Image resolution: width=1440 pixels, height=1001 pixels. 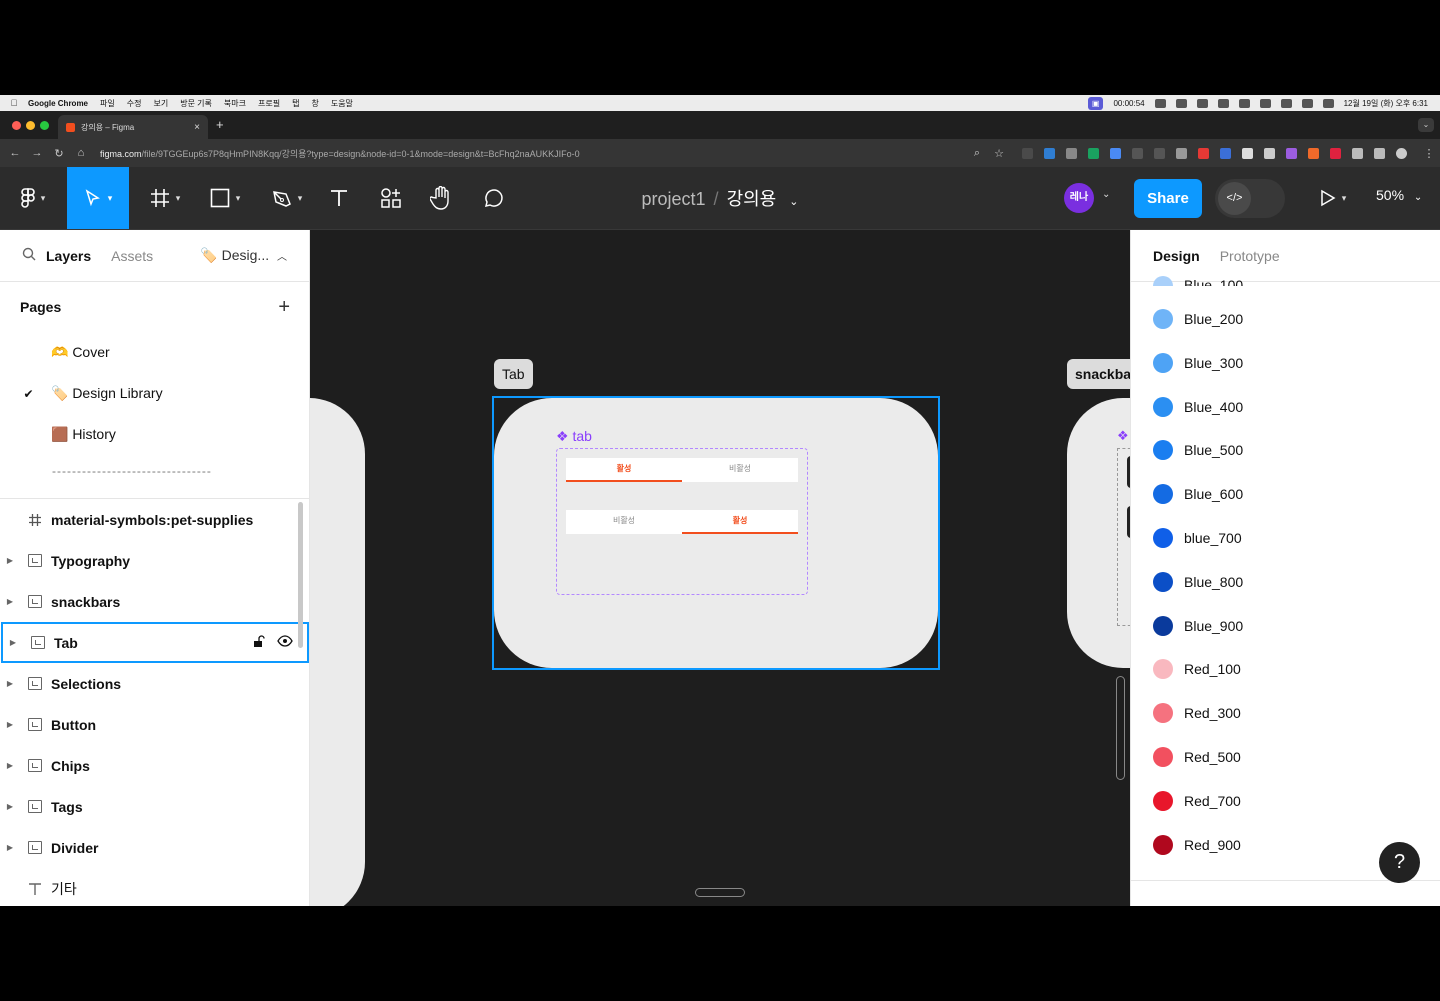 I want to click on share-button: Share, so click(x=1168, y=198).